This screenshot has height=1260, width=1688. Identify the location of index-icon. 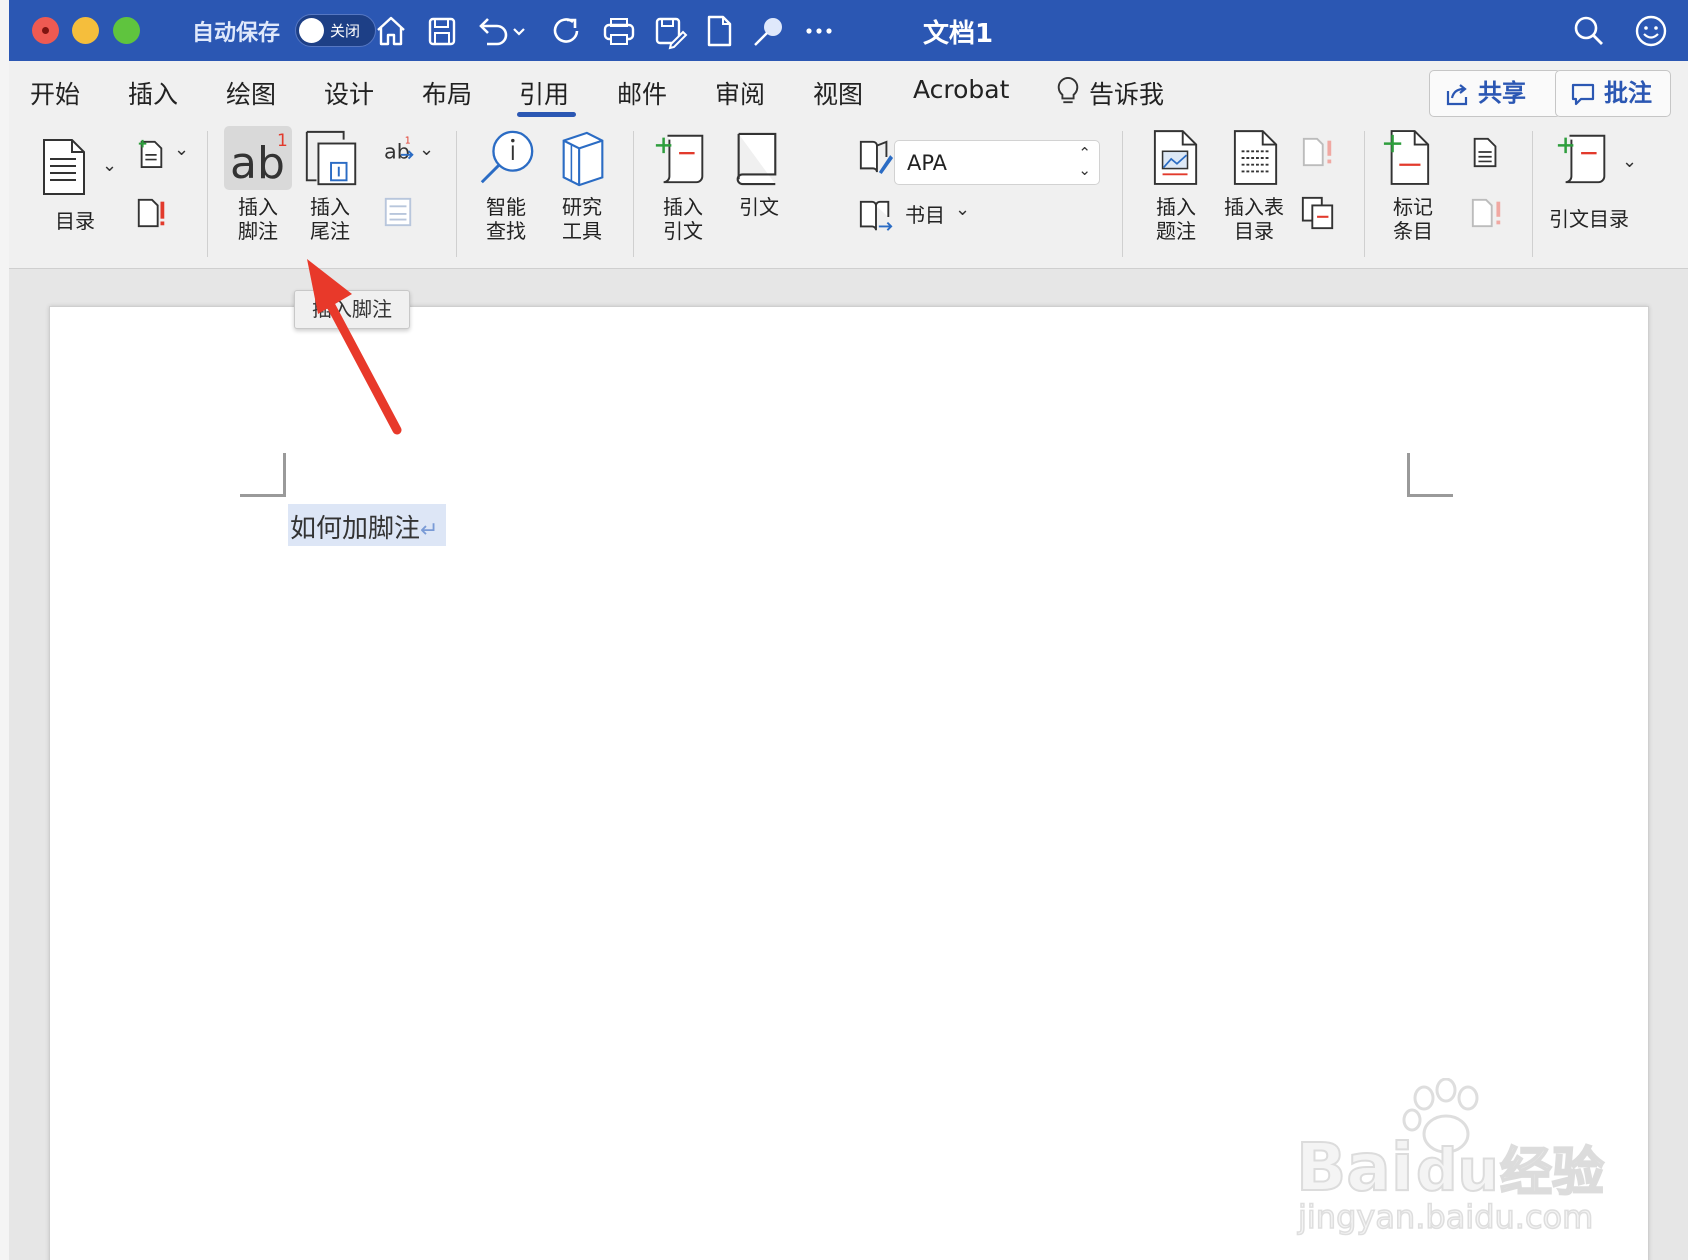
(1485, 152).